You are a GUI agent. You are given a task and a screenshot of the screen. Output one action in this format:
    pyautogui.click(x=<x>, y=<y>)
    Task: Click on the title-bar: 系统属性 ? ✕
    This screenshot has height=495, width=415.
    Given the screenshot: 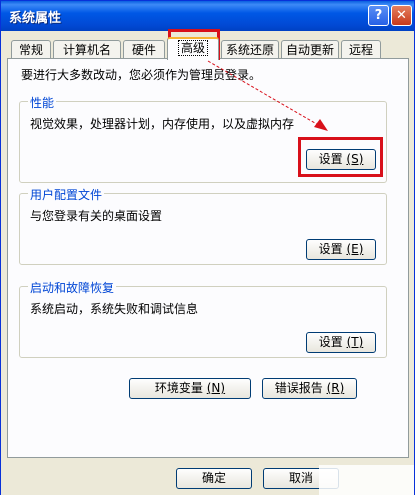 What is the action you would take?
    pyautogui.click(x=207, y=16)
    